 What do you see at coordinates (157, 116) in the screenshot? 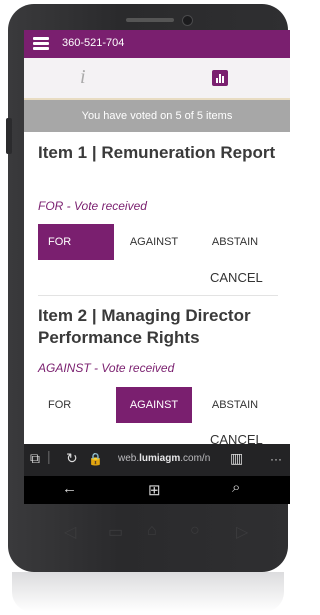
I see `vote-progress-banner: You have voted on 5 of 5 items` at bounding box center [157, 116].